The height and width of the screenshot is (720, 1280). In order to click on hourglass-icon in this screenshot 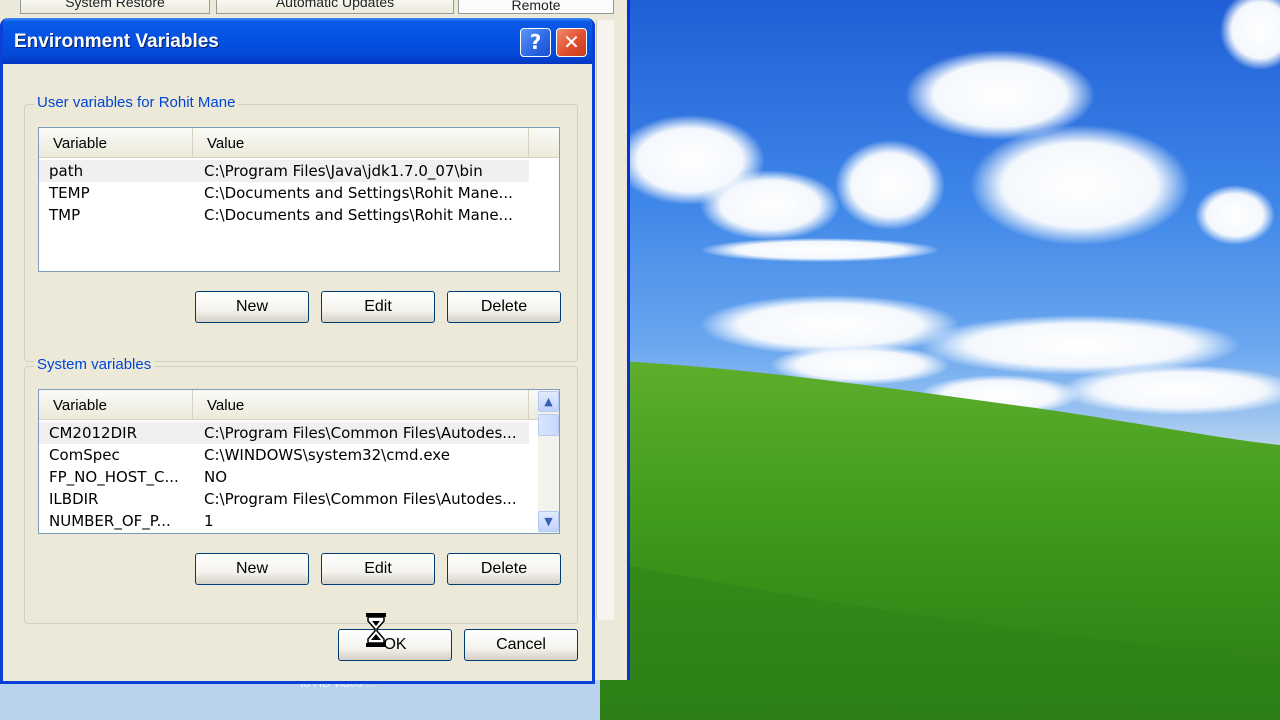, I will do `click(376, 630)`.